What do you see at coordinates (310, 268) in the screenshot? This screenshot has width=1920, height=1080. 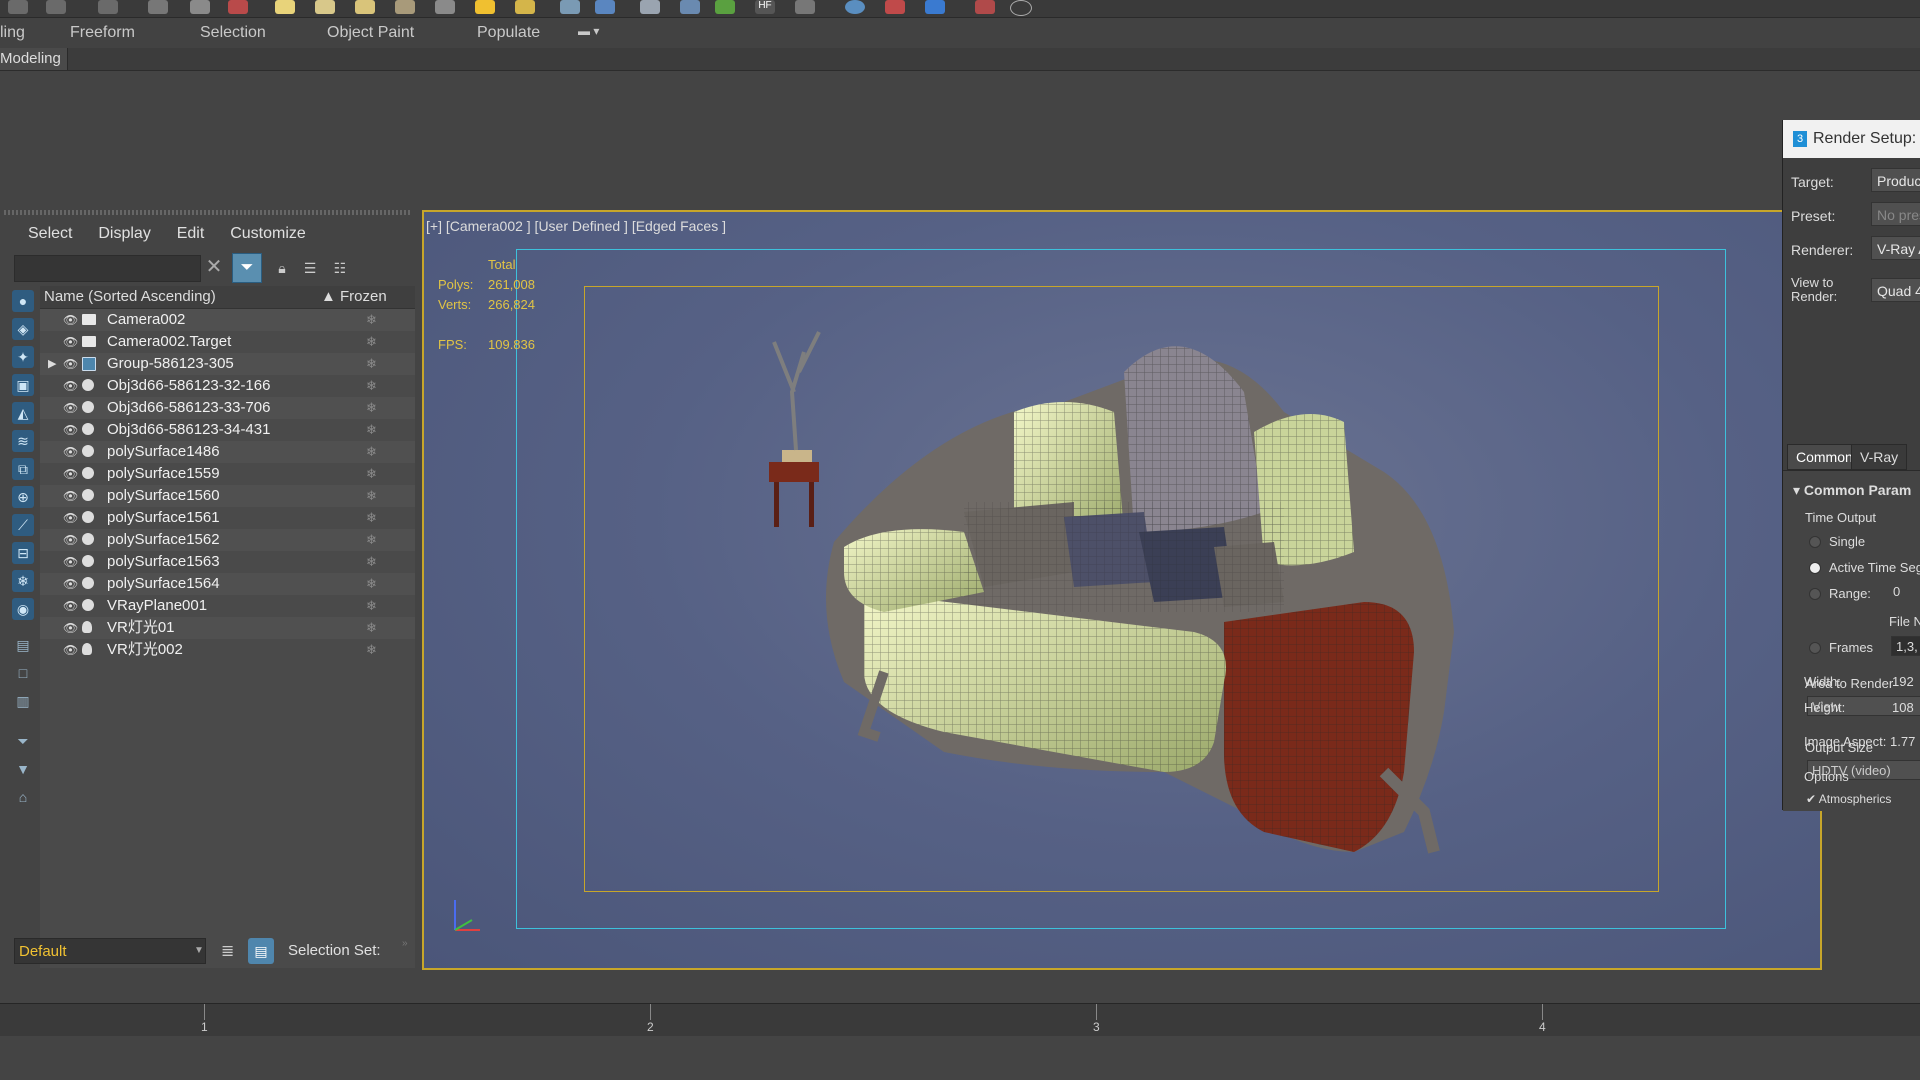 I see `hierarchy-icon: ☰` at bounding box center [310, 268].